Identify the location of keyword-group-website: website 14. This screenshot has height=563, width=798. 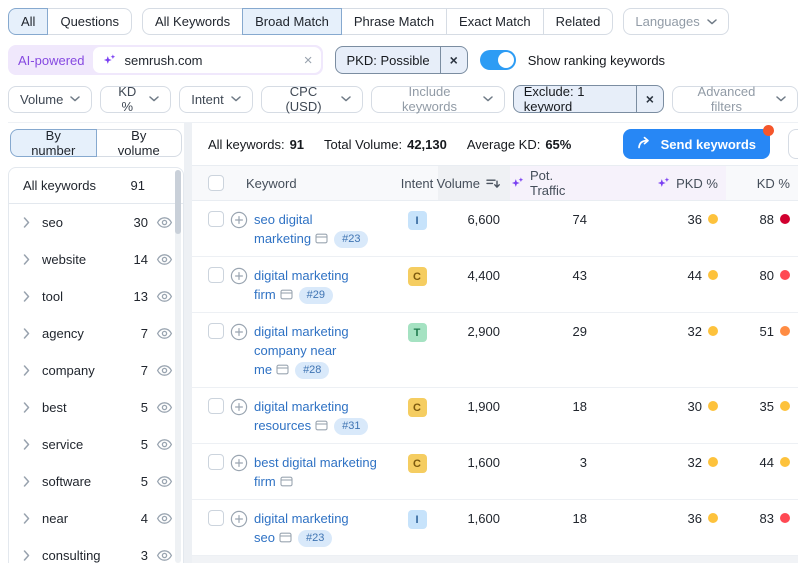
(96, 259).